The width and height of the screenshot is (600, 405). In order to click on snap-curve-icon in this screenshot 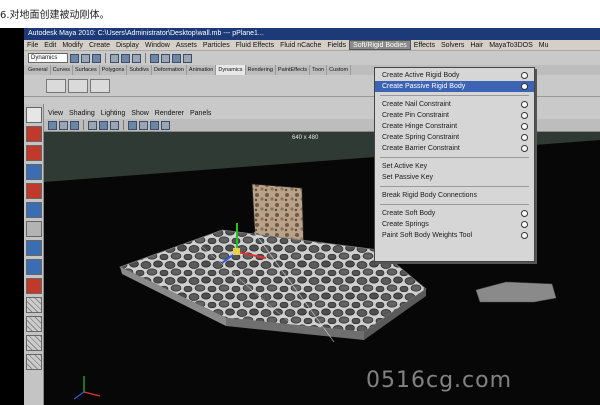, I will do `click(165, 58)`.